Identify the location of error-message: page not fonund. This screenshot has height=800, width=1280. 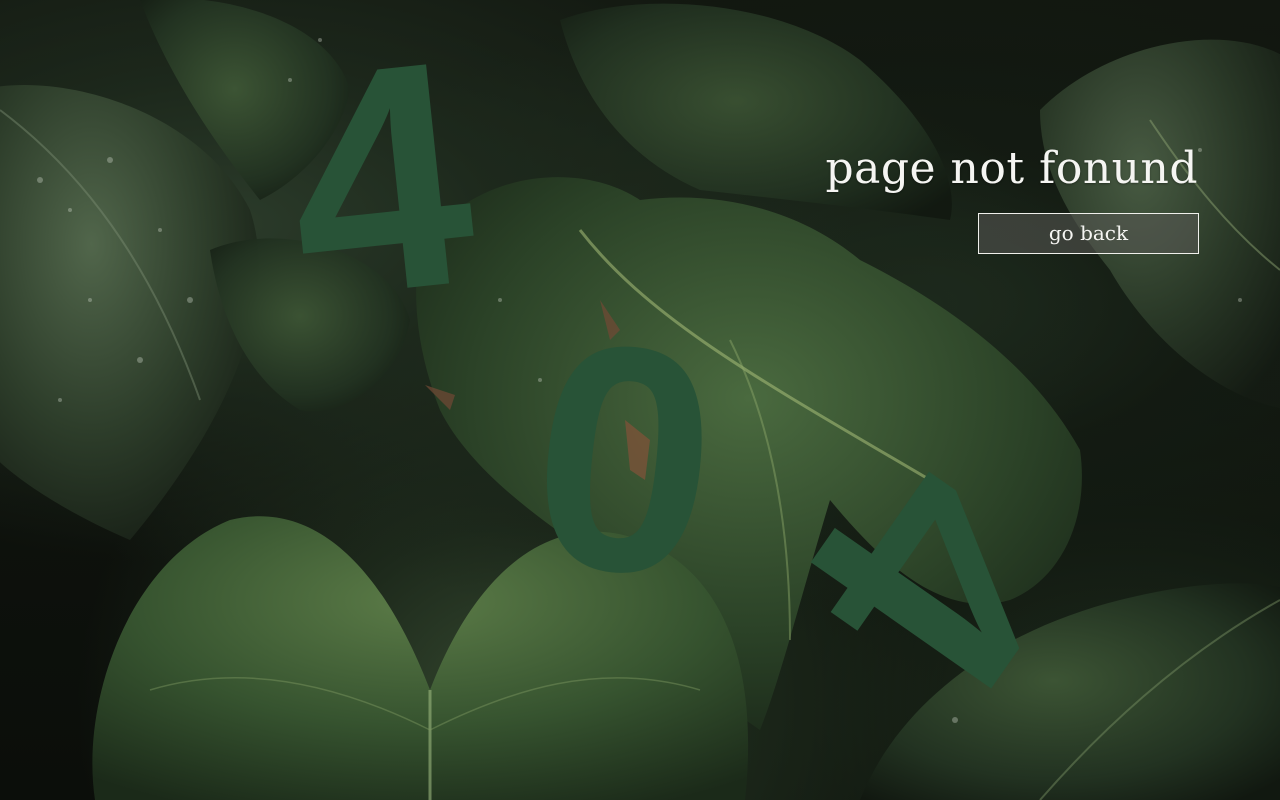
(1011, 168).